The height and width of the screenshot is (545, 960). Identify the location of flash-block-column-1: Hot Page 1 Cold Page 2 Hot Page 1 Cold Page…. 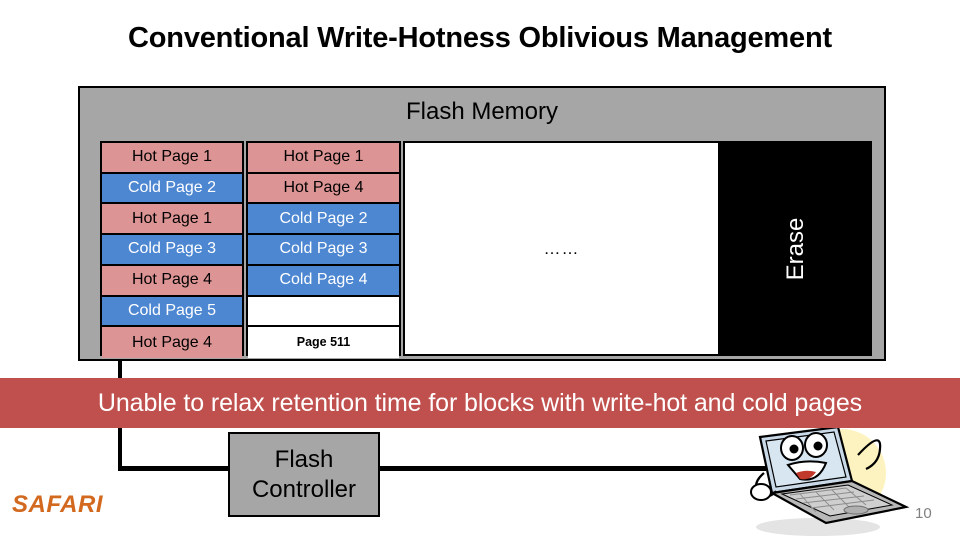
(172, 249).